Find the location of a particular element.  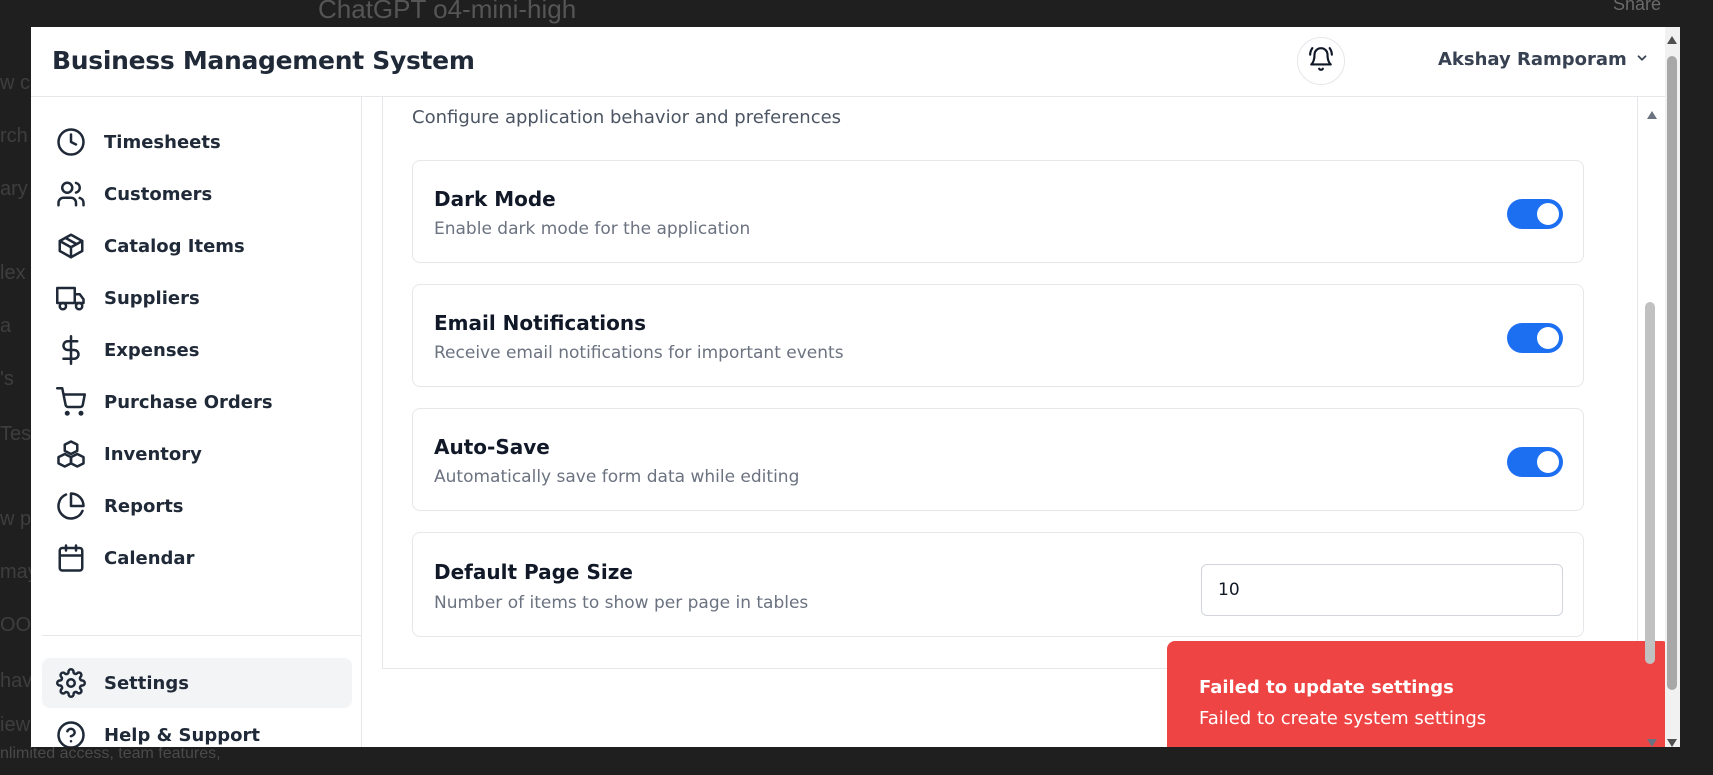

notifications-button is located at coordinates (1321, 61).